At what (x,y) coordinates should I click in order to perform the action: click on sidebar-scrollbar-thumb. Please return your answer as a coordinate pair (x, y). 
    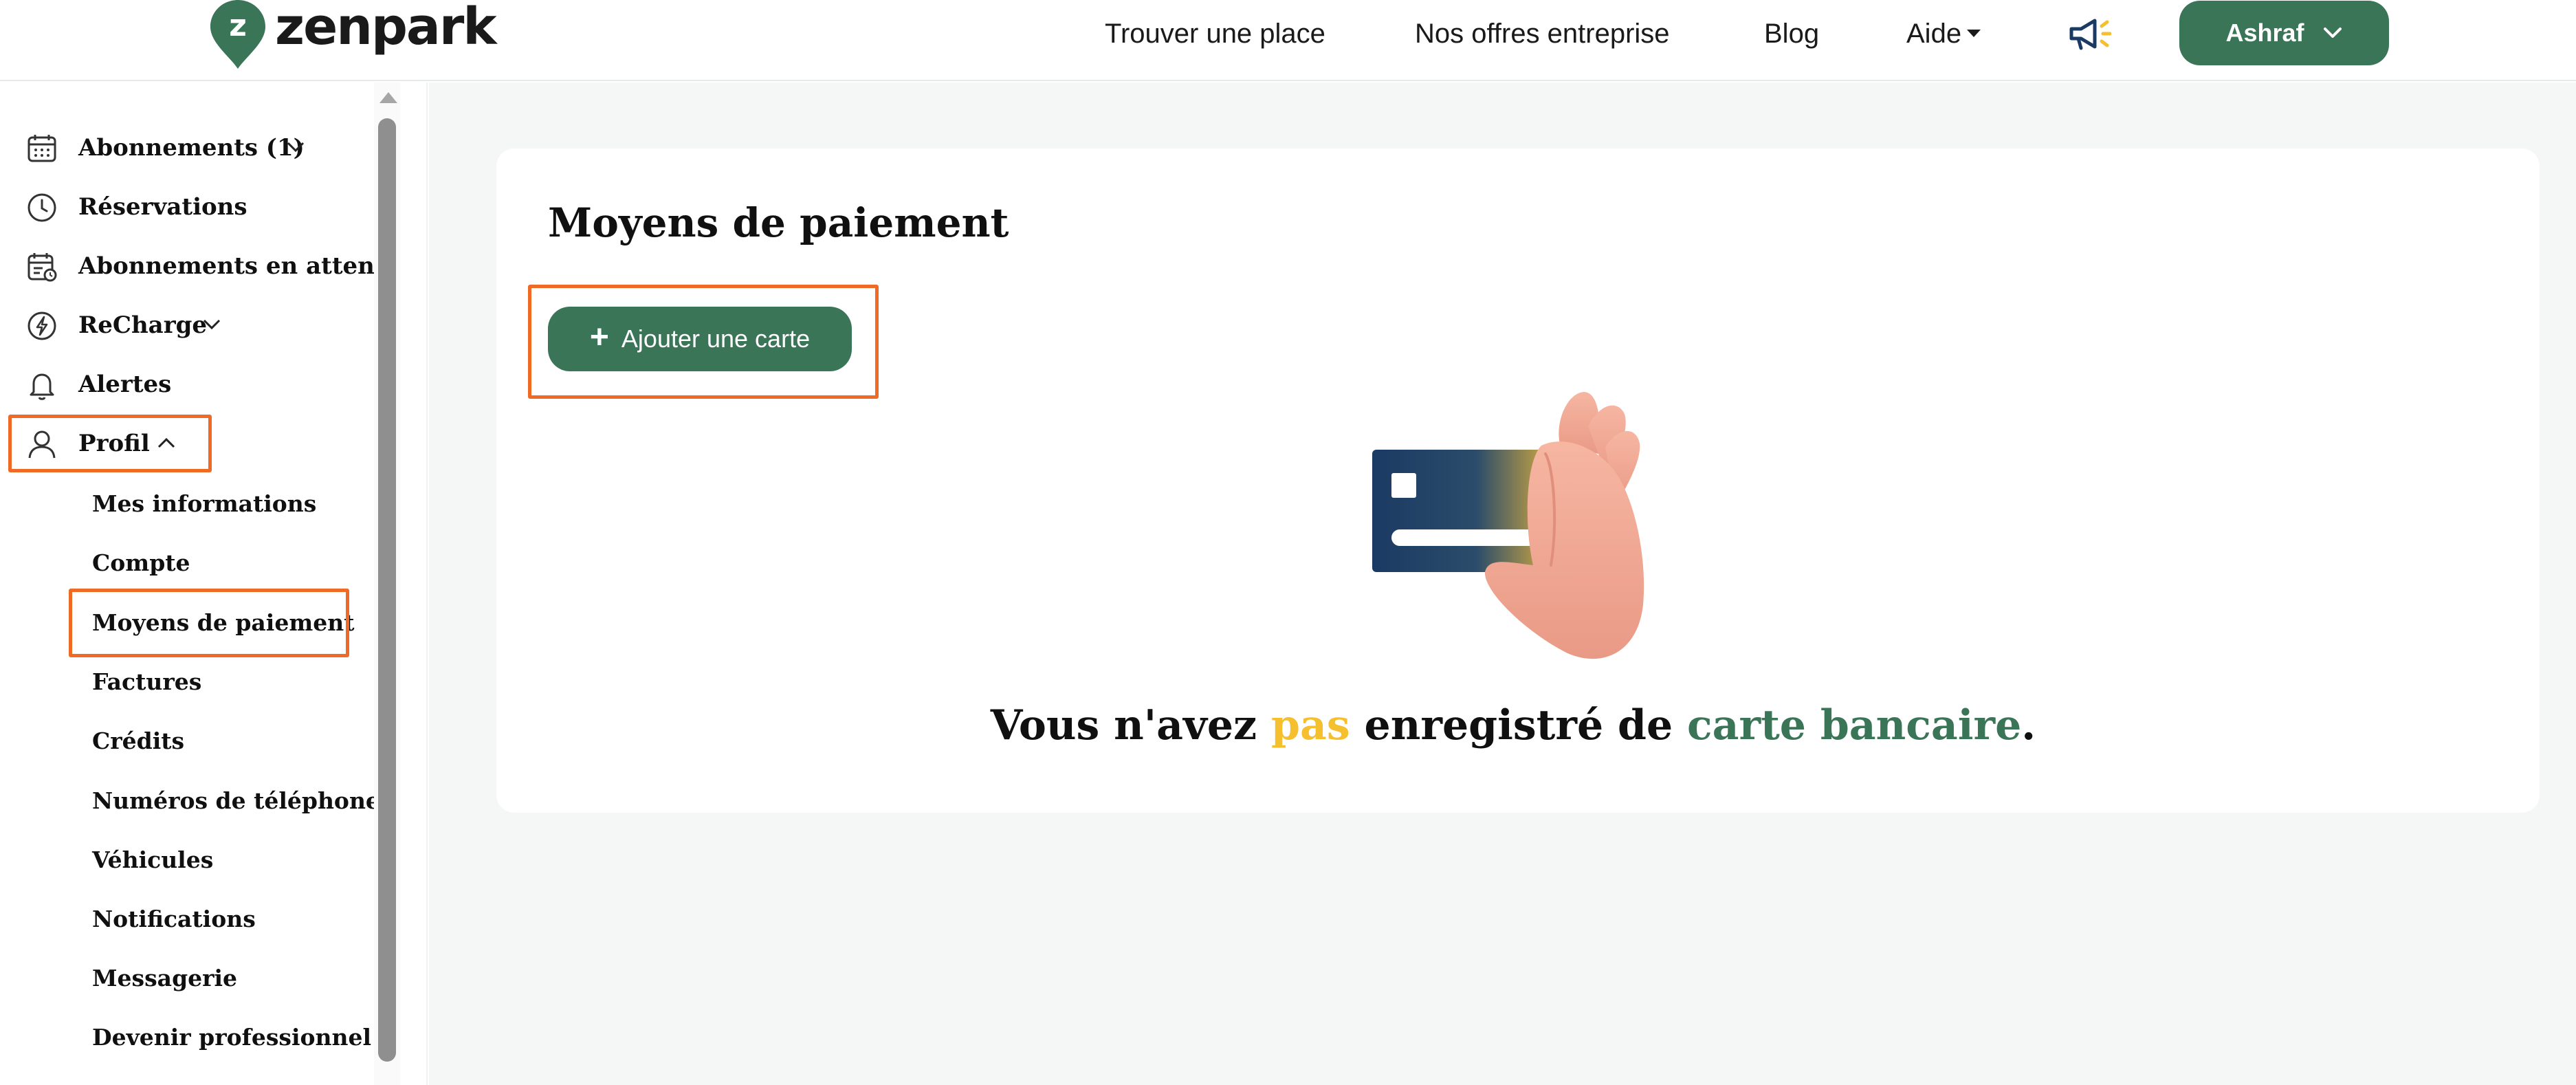
    Looking at the image, I should click on (387, 590).